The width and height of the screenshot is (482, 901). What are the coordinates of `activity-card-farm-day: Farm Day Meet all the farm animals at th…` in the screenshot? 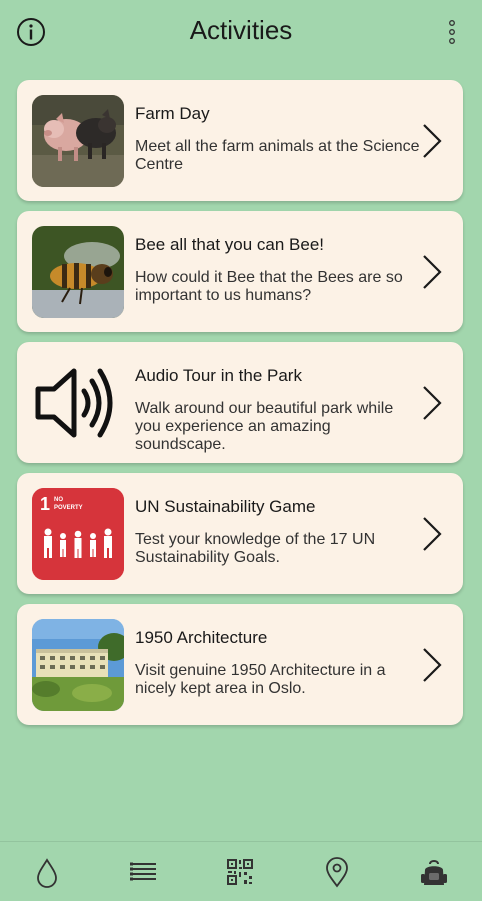 It's located at (240, 140).